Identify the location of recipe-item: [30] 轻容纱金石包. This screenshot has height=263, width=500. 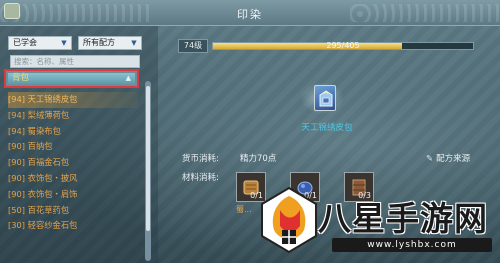
(73, 226).